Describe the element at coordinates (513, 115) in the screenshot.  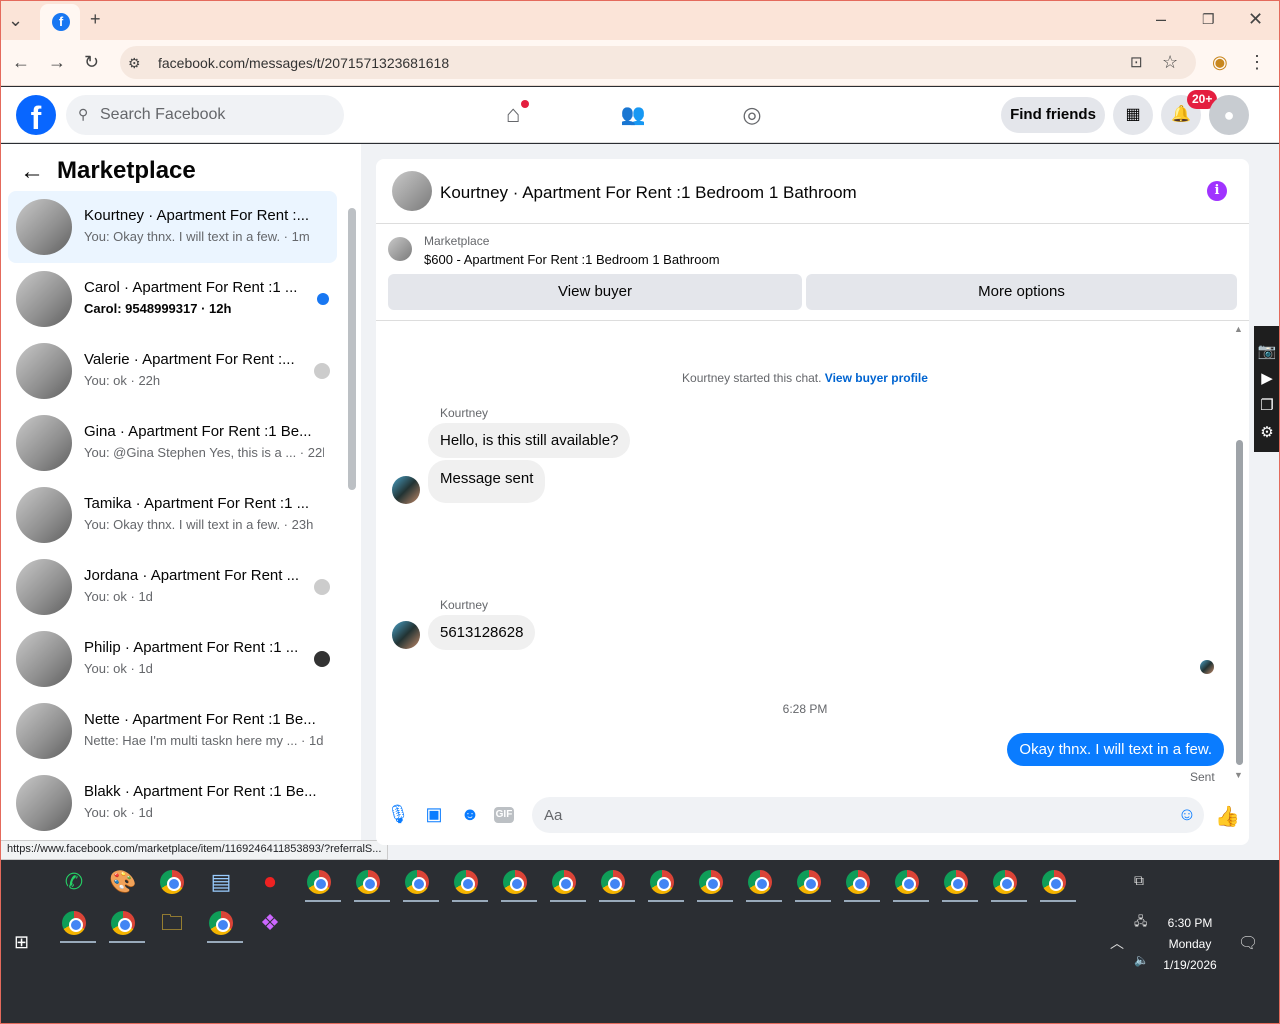
I see `home-icon: ⌂` at that location.